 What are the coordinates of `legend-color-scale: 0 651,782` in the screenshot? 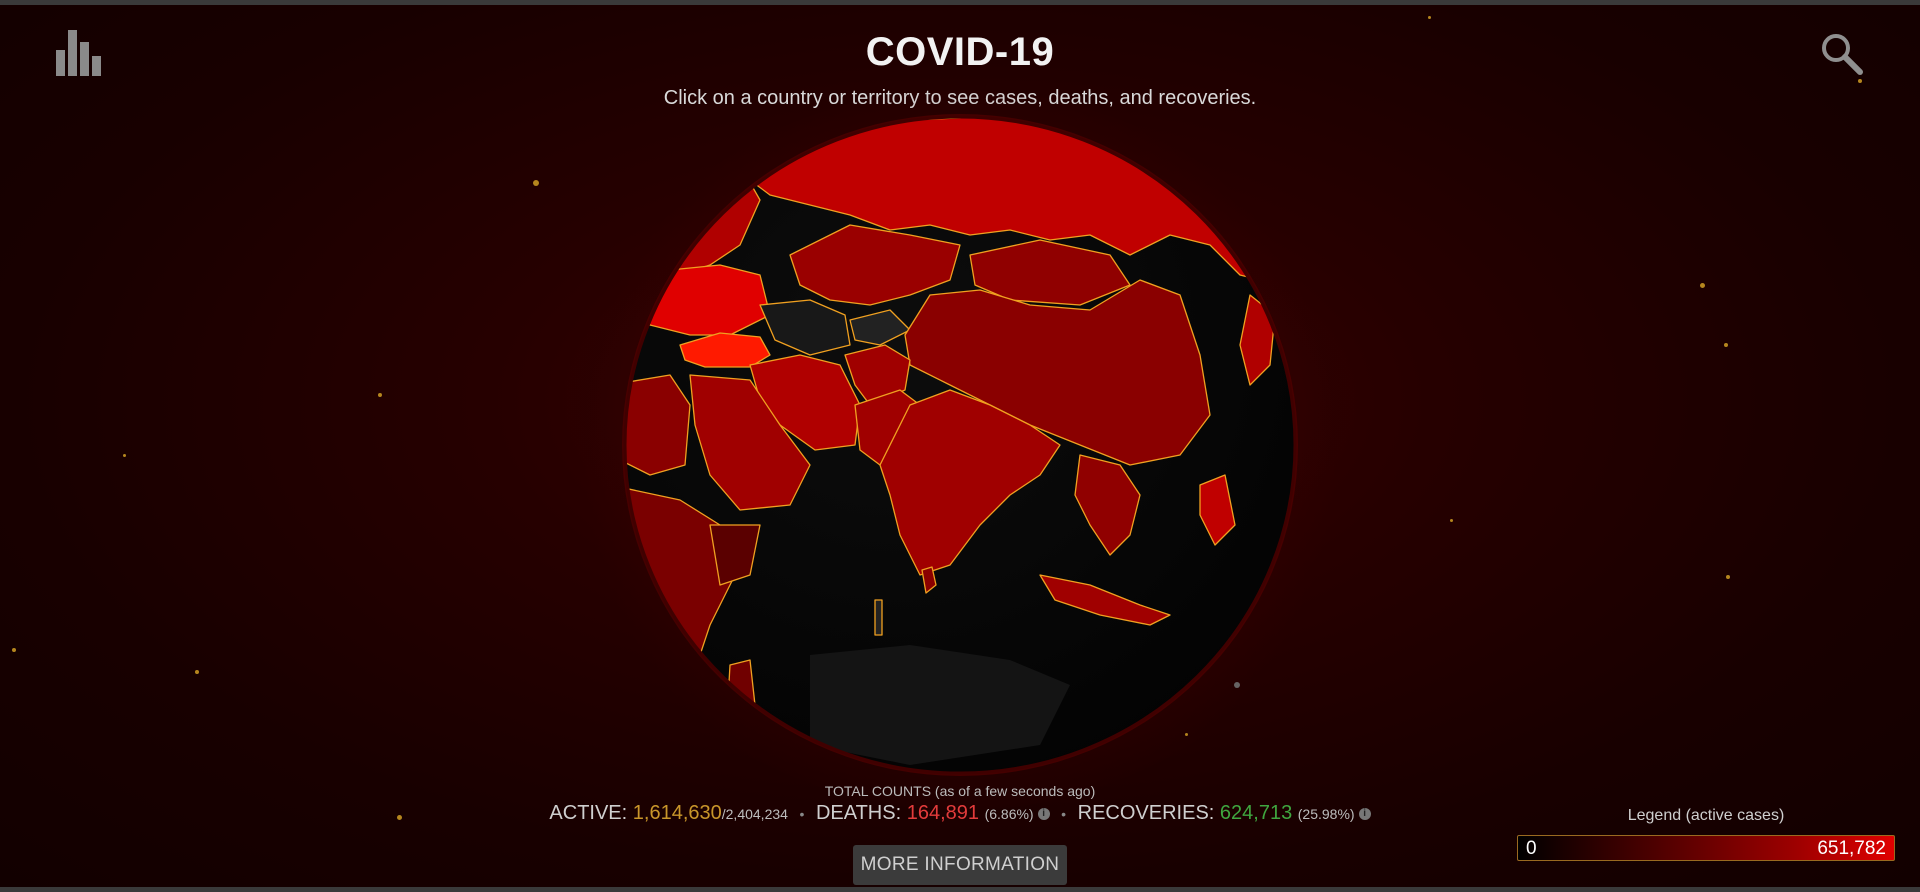 It's located at (1706, 848).